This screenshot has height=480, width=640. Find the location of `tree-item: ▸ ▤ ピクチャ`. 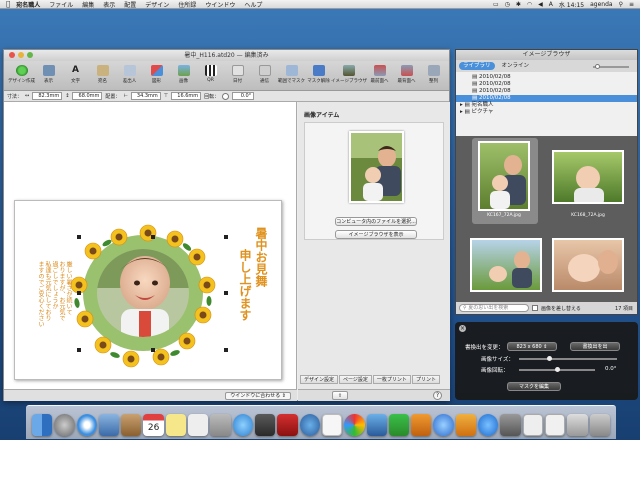

tree-item: ▸ ▤ ピクチャ is located at coordinates (546, 112).